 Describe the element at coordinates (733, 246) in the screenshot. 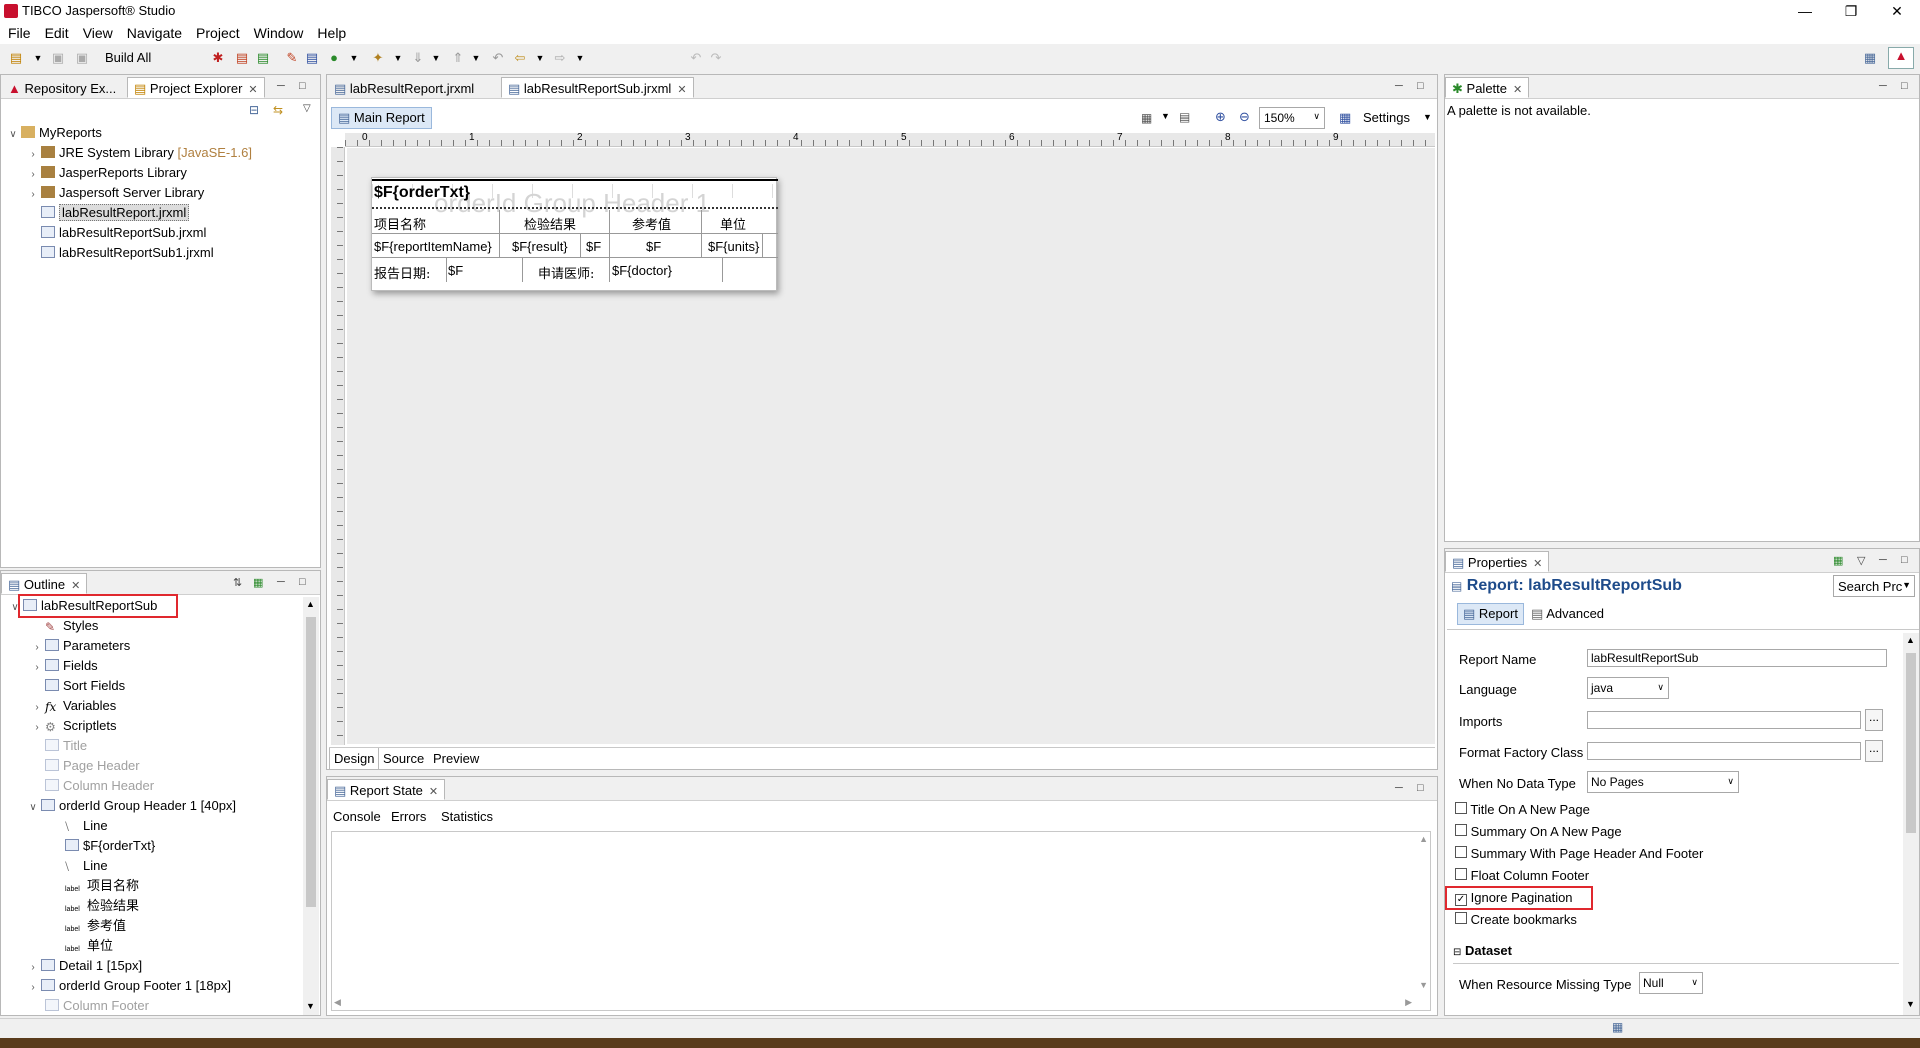

I see `detail-field: $F{units}` at that location.